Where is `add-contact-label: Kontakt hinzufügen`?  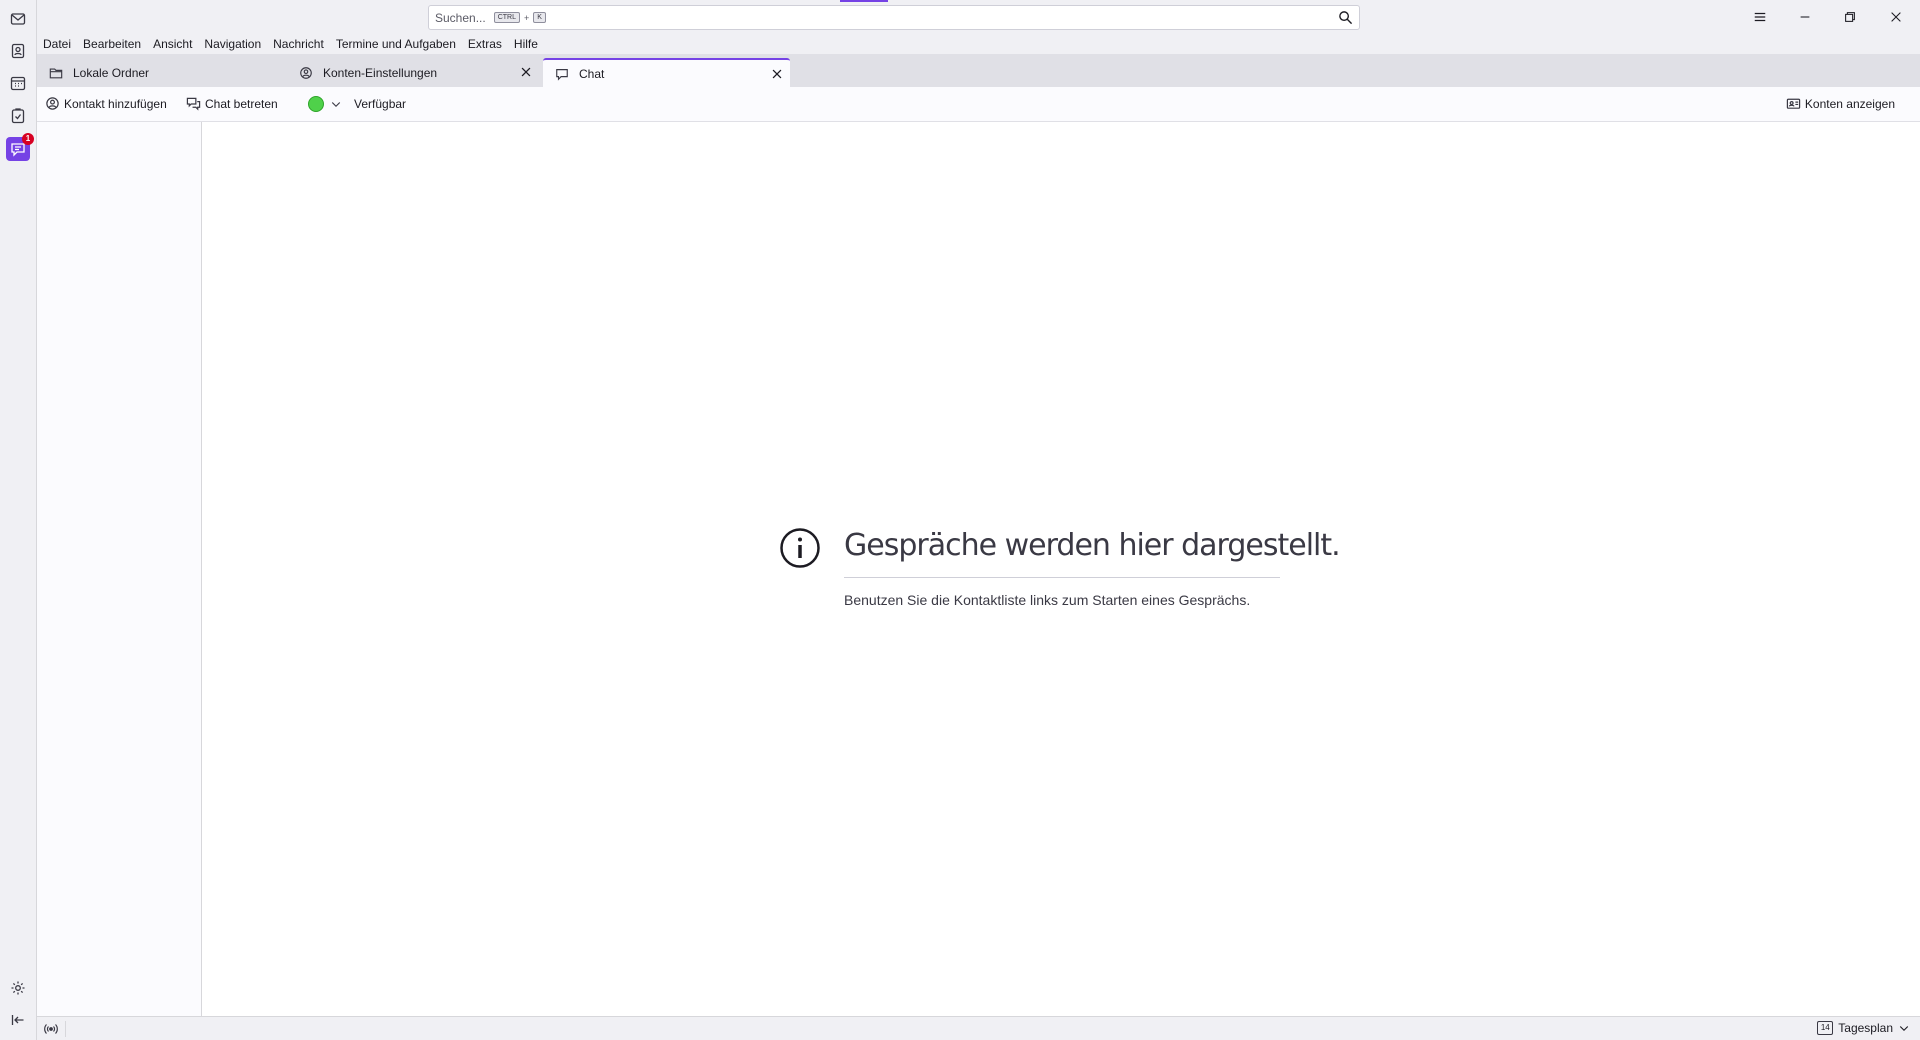 add-contact-label: Kontakt hinzufügen is located at coordinates (115, 103).